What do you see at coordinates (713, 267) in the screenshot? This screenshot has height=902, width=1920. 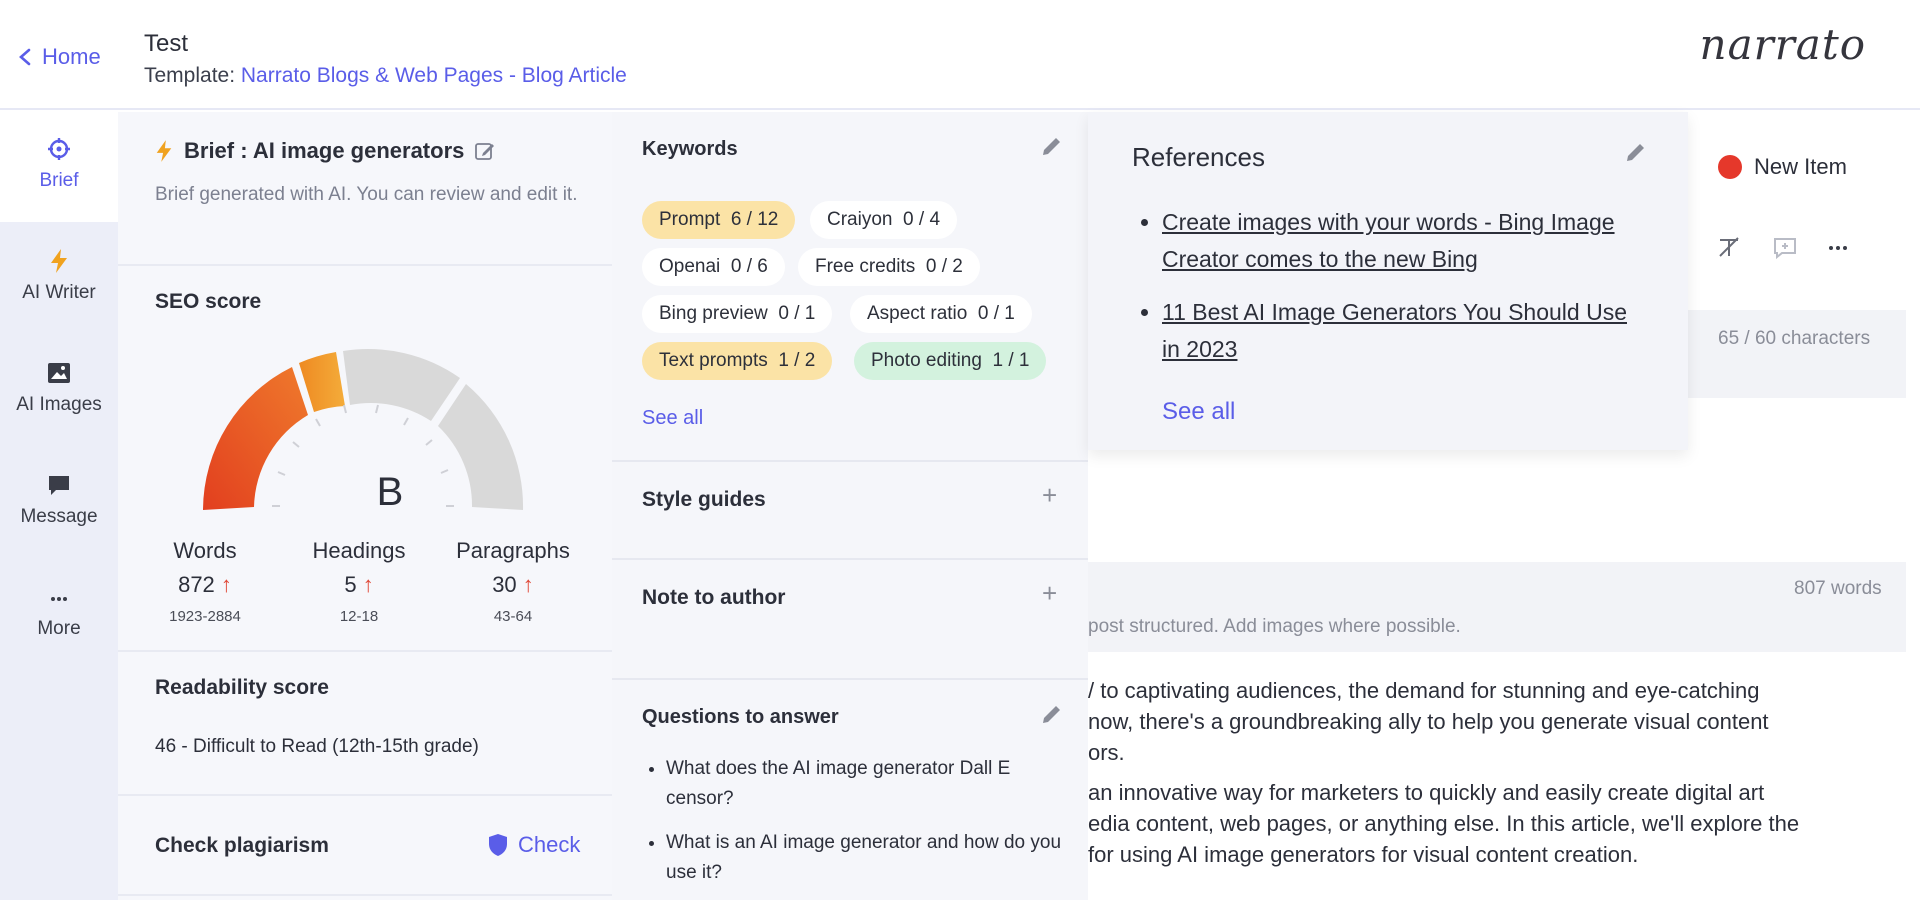 I see `keyword-chip: Openai 0 / 6` at bounding box center [713, 267].